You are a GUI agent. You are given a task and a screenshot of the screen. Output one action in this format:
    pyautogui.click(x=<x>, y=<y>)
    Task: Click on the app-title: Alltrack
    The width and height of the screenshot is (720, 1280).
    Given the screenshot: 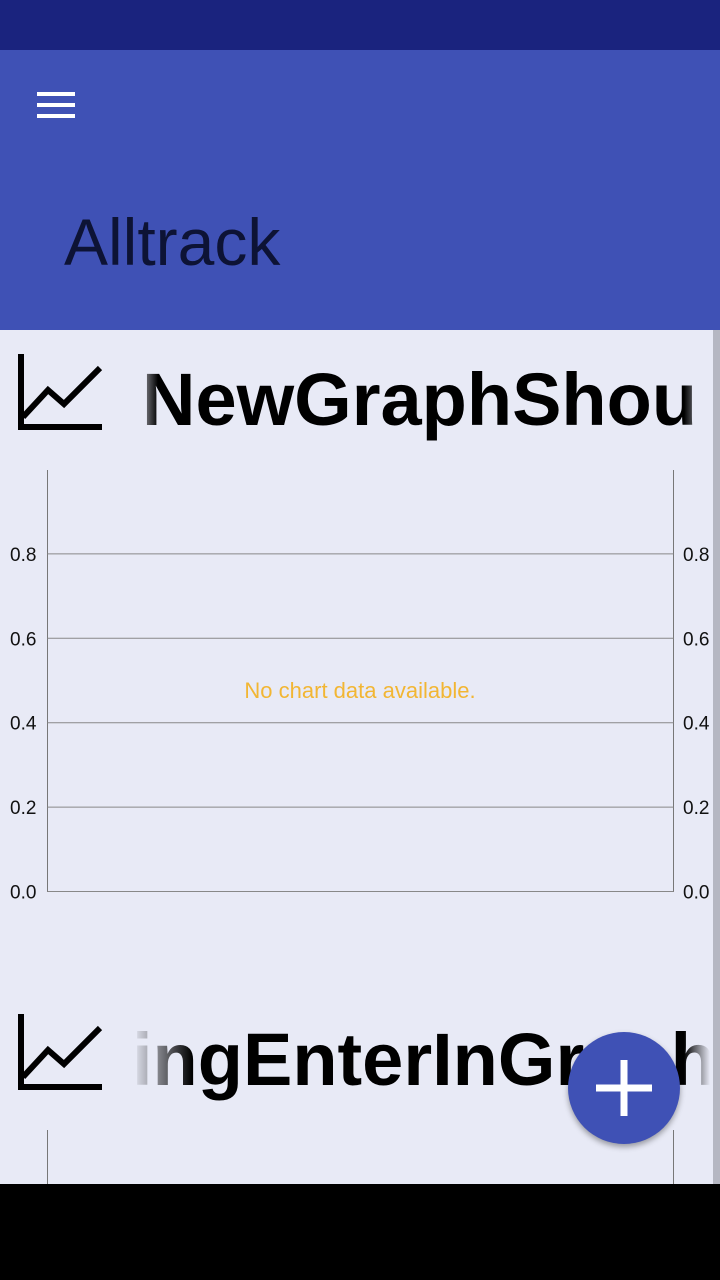 What is the action you would take?
    pyautogui.click(x=172, y=242)
    